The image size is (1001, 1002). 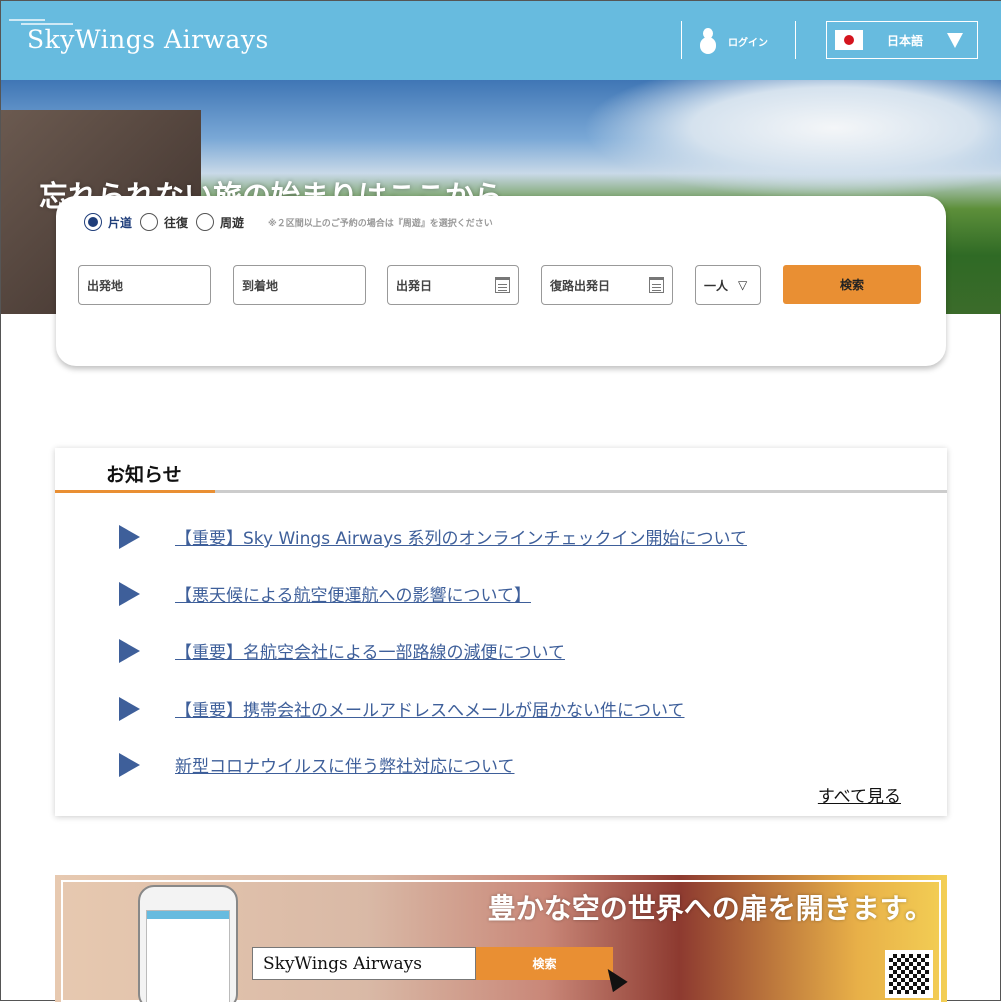 What do you see at coordinates (370, 650) in the screenshot?
I see `news-link: 【重要】名航空会社による一部路線の減便について` at bounding box center [370, 650].